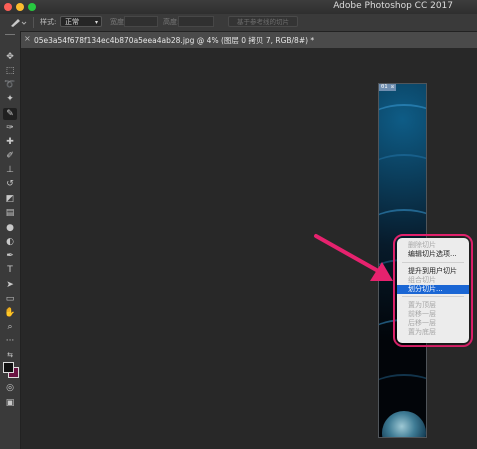 The height and width of the screenshot is (449, 477). Describe the element at coordinates (10, 142) in the screenshot. I see `healing-icon: ✚` at that location.